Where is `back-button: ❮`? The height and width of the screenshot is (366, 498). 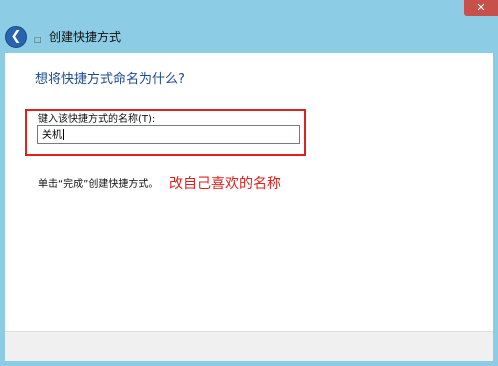
back-button: ❮ is located at coordinates (16, 37).